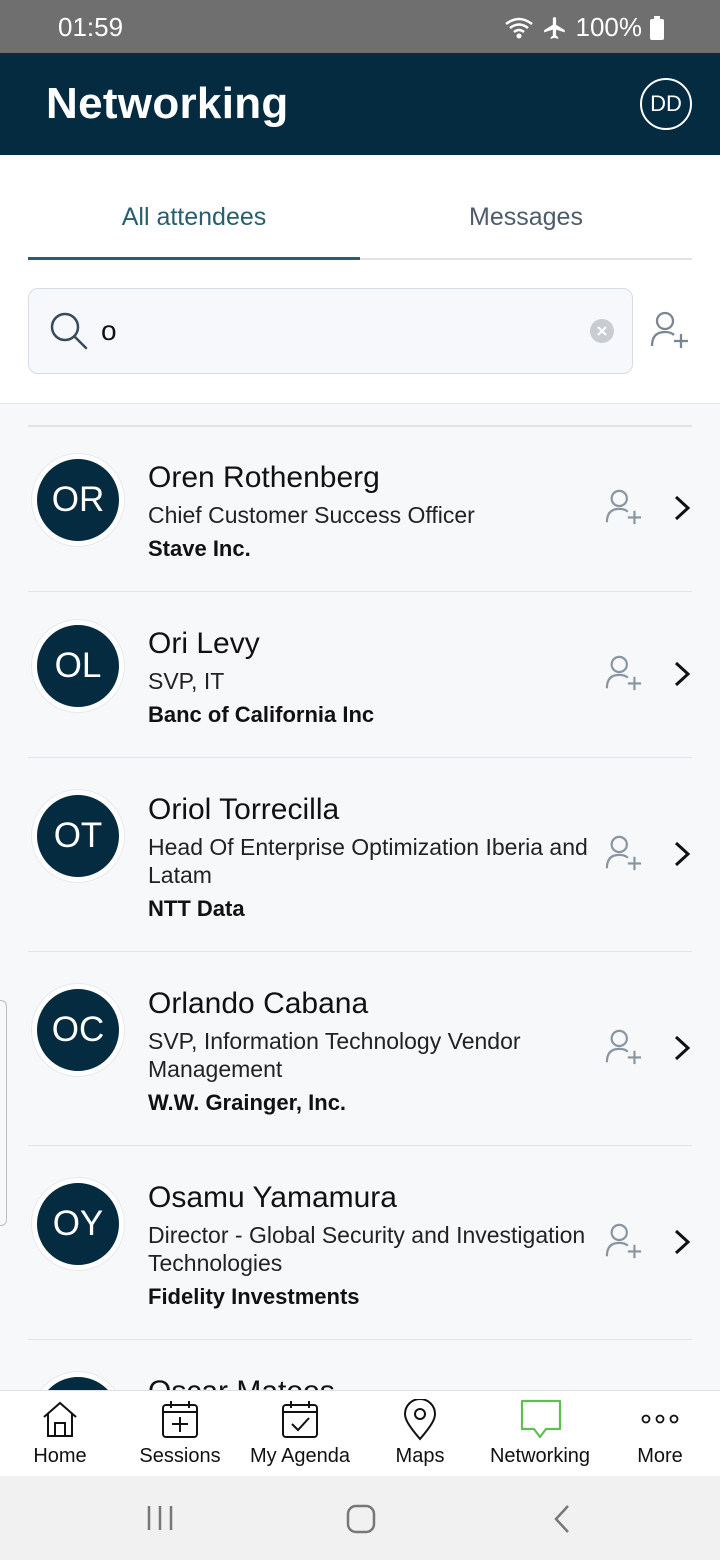  I want to click on nav-home: Home, so click(60, 1434).